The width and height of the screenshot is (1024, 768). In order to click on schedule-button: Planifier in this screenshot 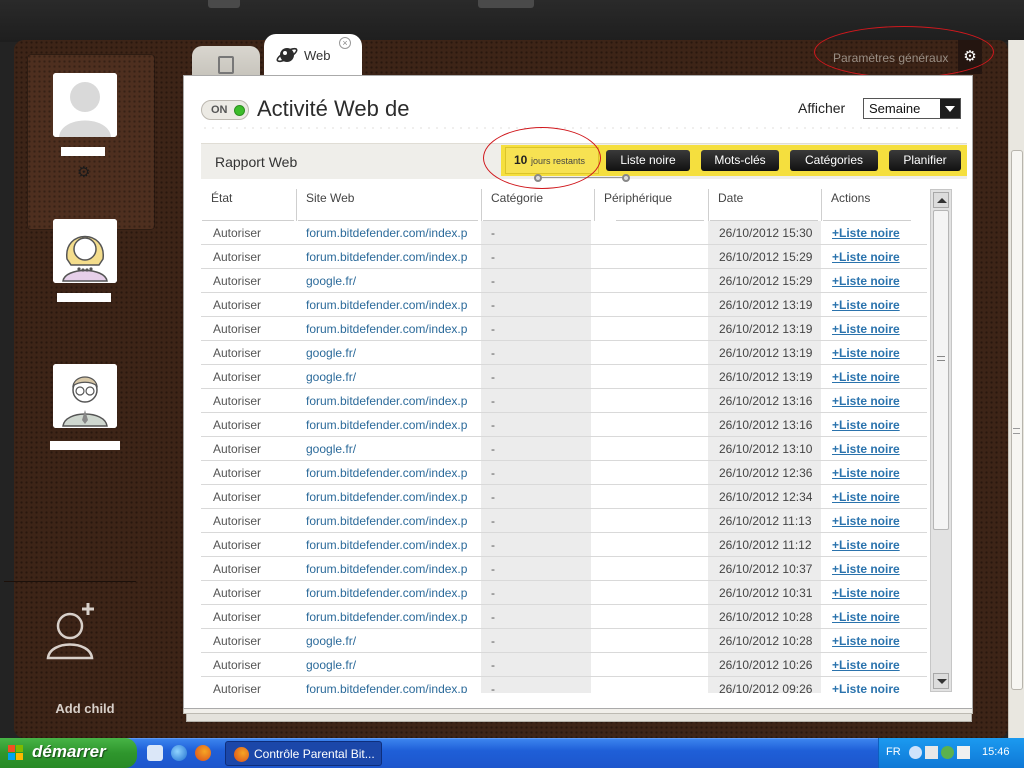, I will do `click(925, 160)`.